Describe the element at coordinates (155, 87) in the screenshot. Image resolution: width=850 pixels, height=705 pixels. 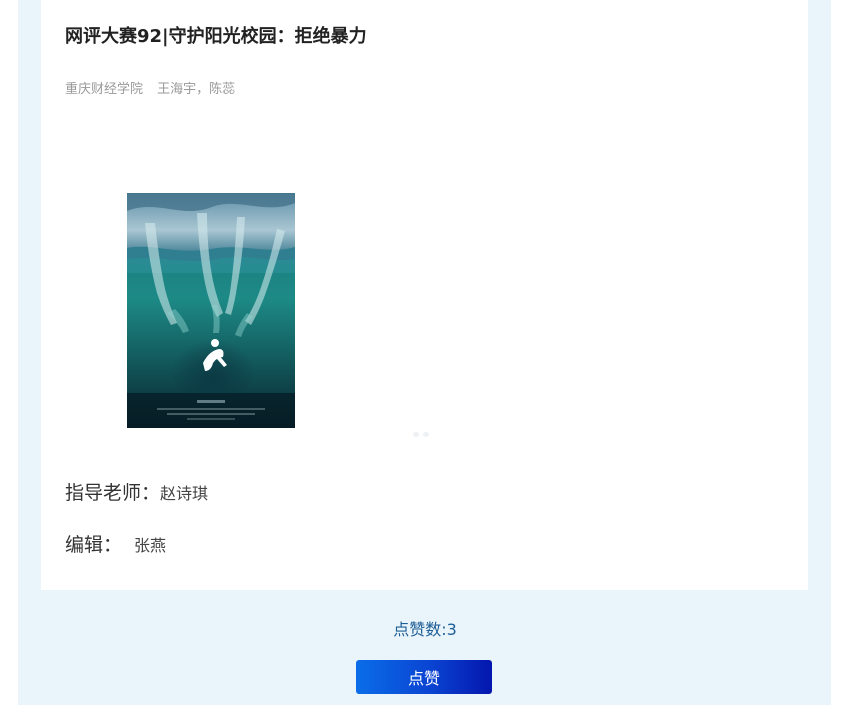
I see `article-meta: 重庆财经学院 王海宇，陈蕊` at that location.